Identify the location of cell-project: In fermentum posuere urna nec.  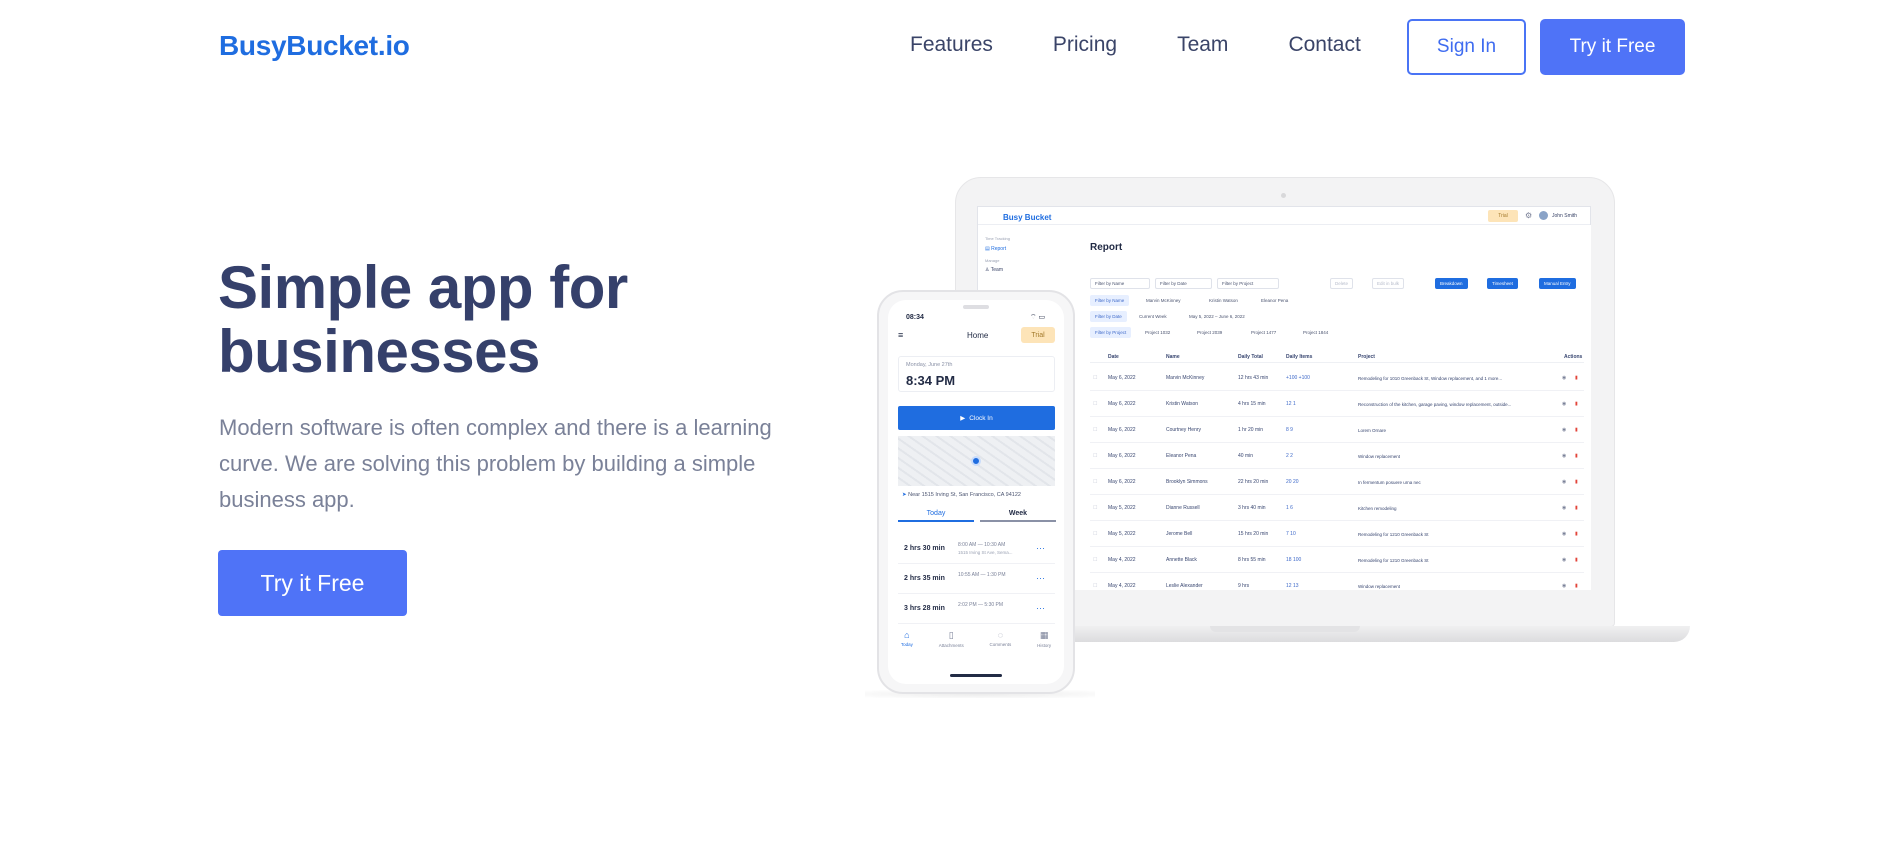
(1389, 482).